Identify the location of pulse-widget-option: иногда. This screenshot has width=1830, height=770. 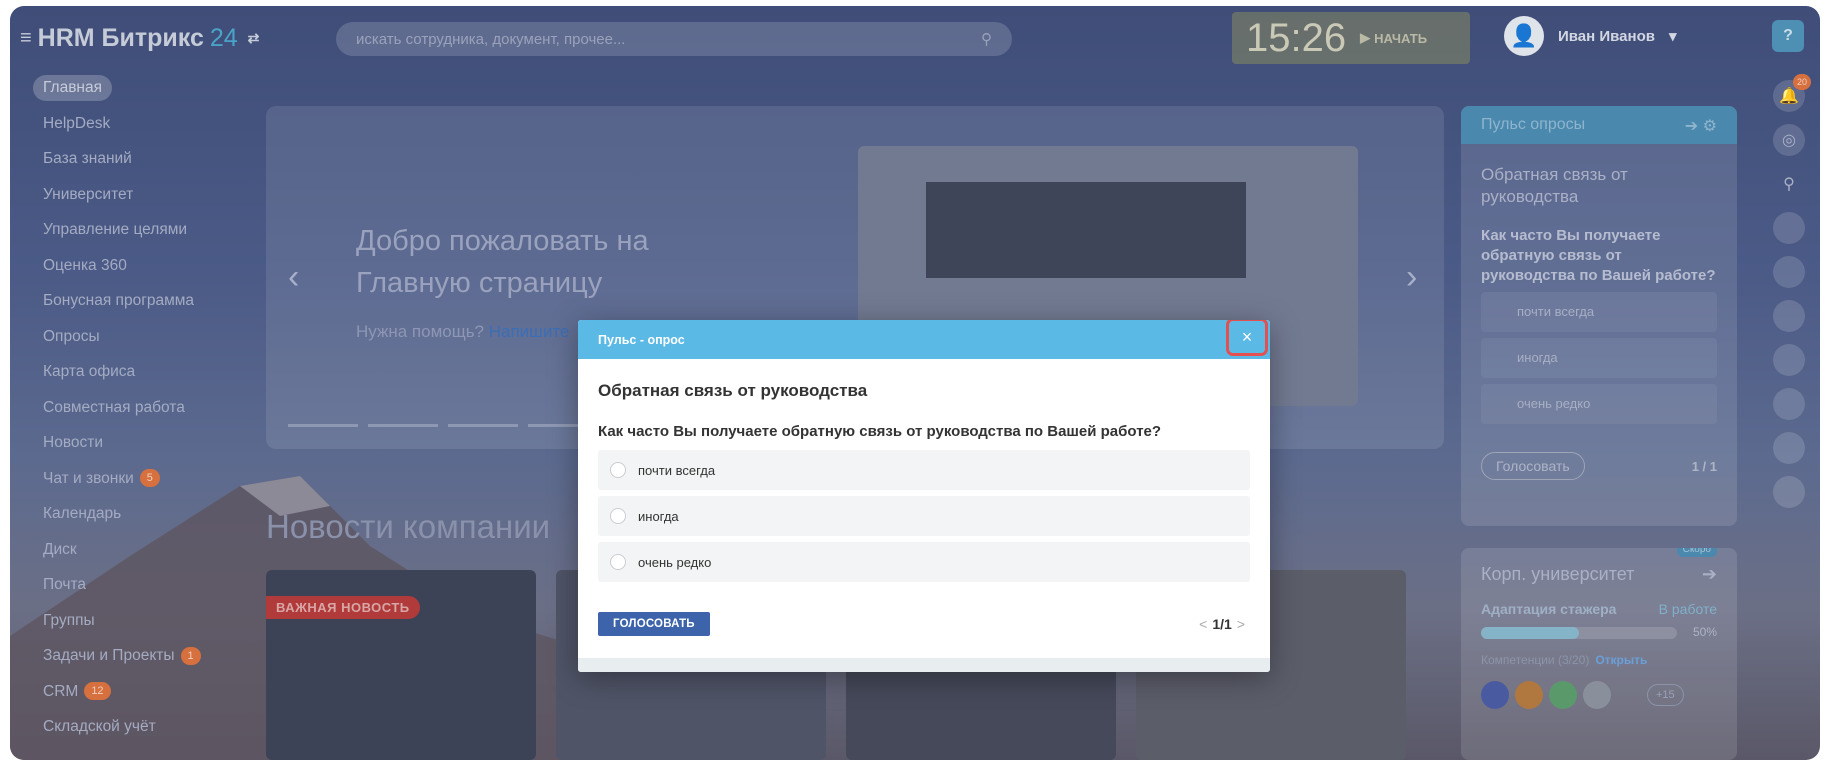
(1599, 358).